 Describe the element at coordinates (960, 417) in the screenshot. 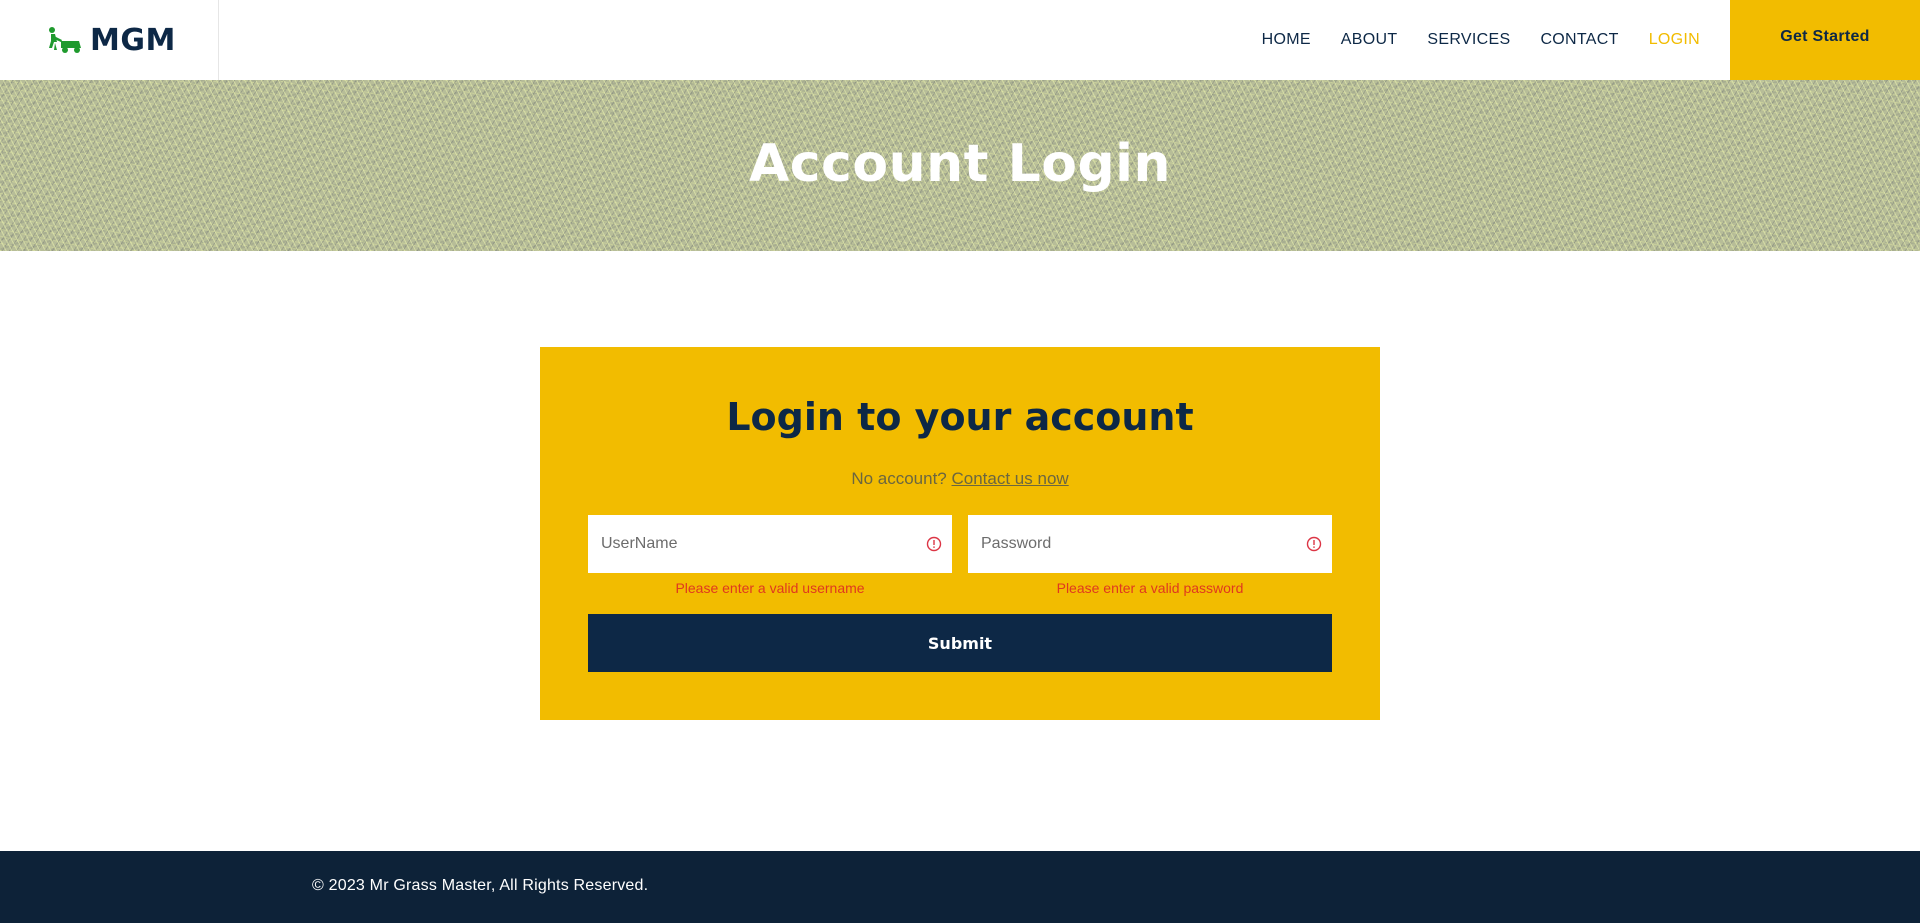

I see `login-heading: Login to your account` at that location.